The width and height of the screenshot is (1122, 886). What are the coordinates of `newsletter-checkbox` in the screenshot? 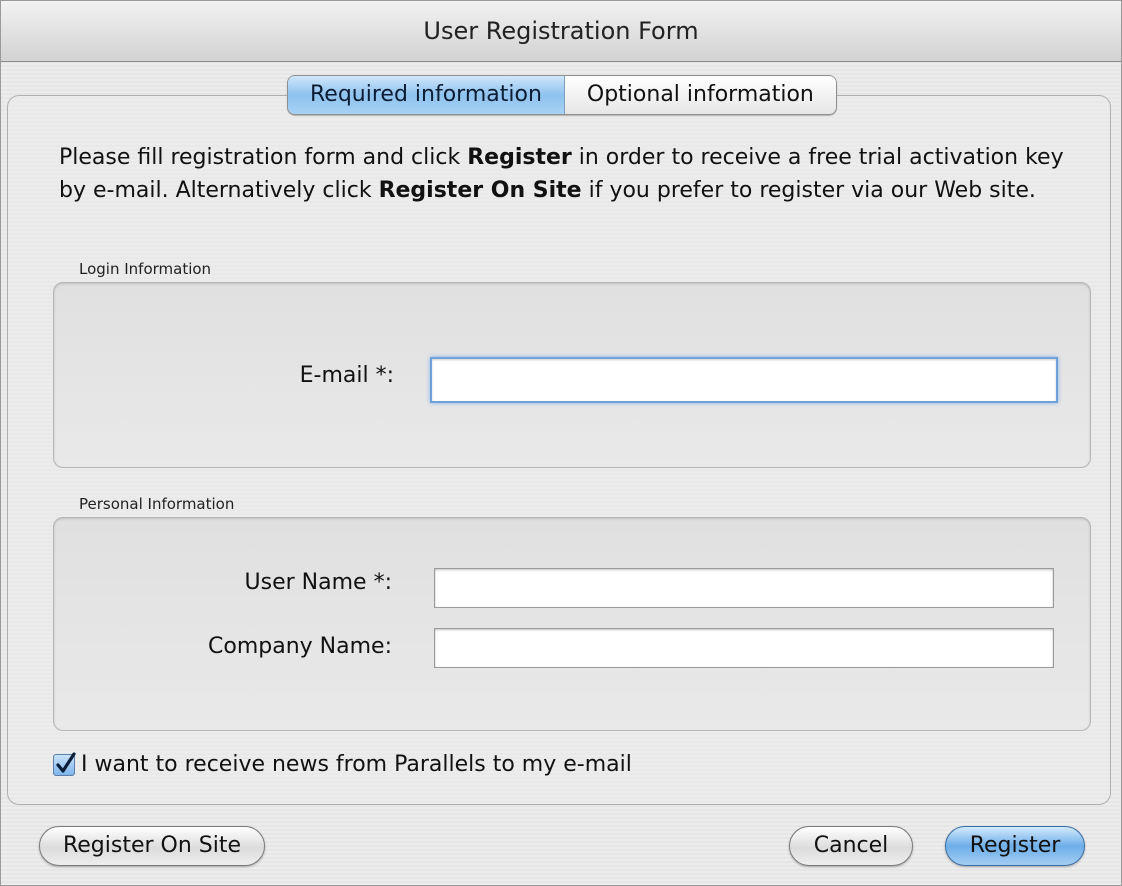 It's located at (64, 763).